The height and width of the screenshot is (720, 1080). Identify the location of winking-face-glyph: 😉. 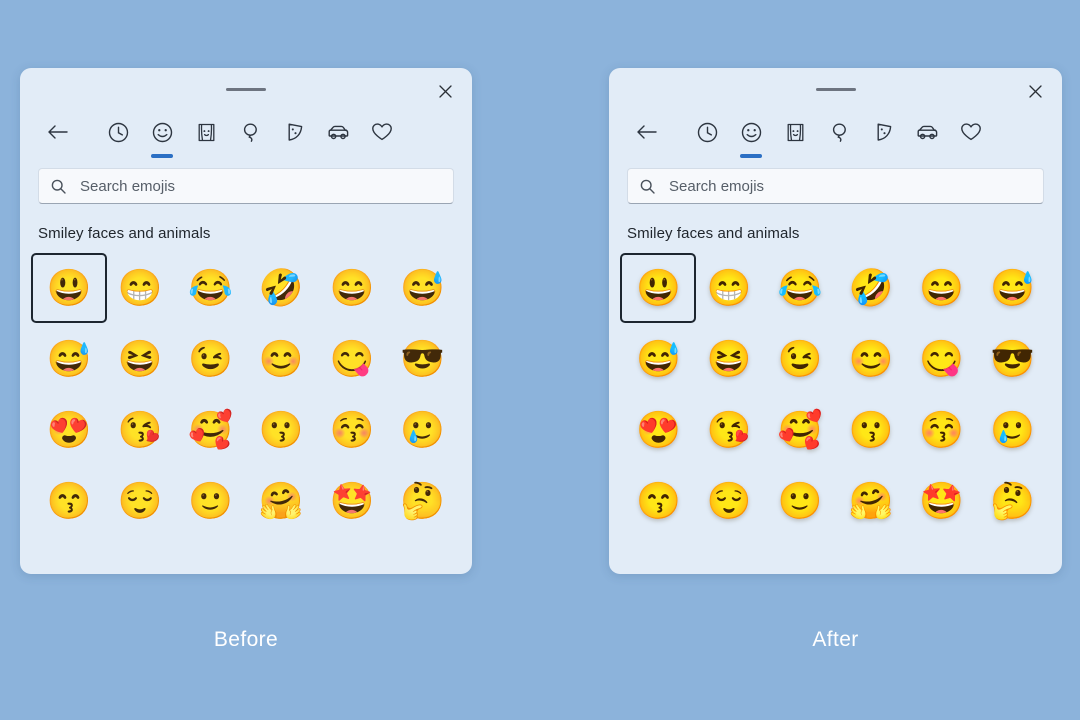
(211, 358).